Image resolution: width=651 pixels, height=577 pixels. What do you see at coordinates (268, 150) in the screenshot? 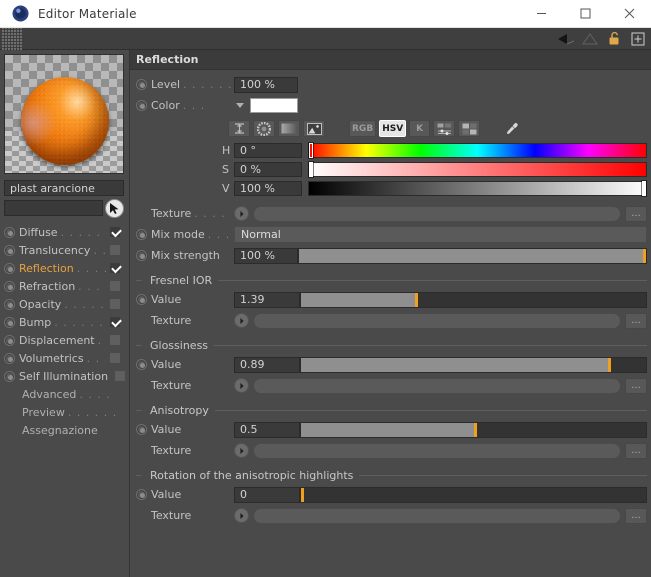
I see `hue-input: 0 °` at bounding box center [268, 150].